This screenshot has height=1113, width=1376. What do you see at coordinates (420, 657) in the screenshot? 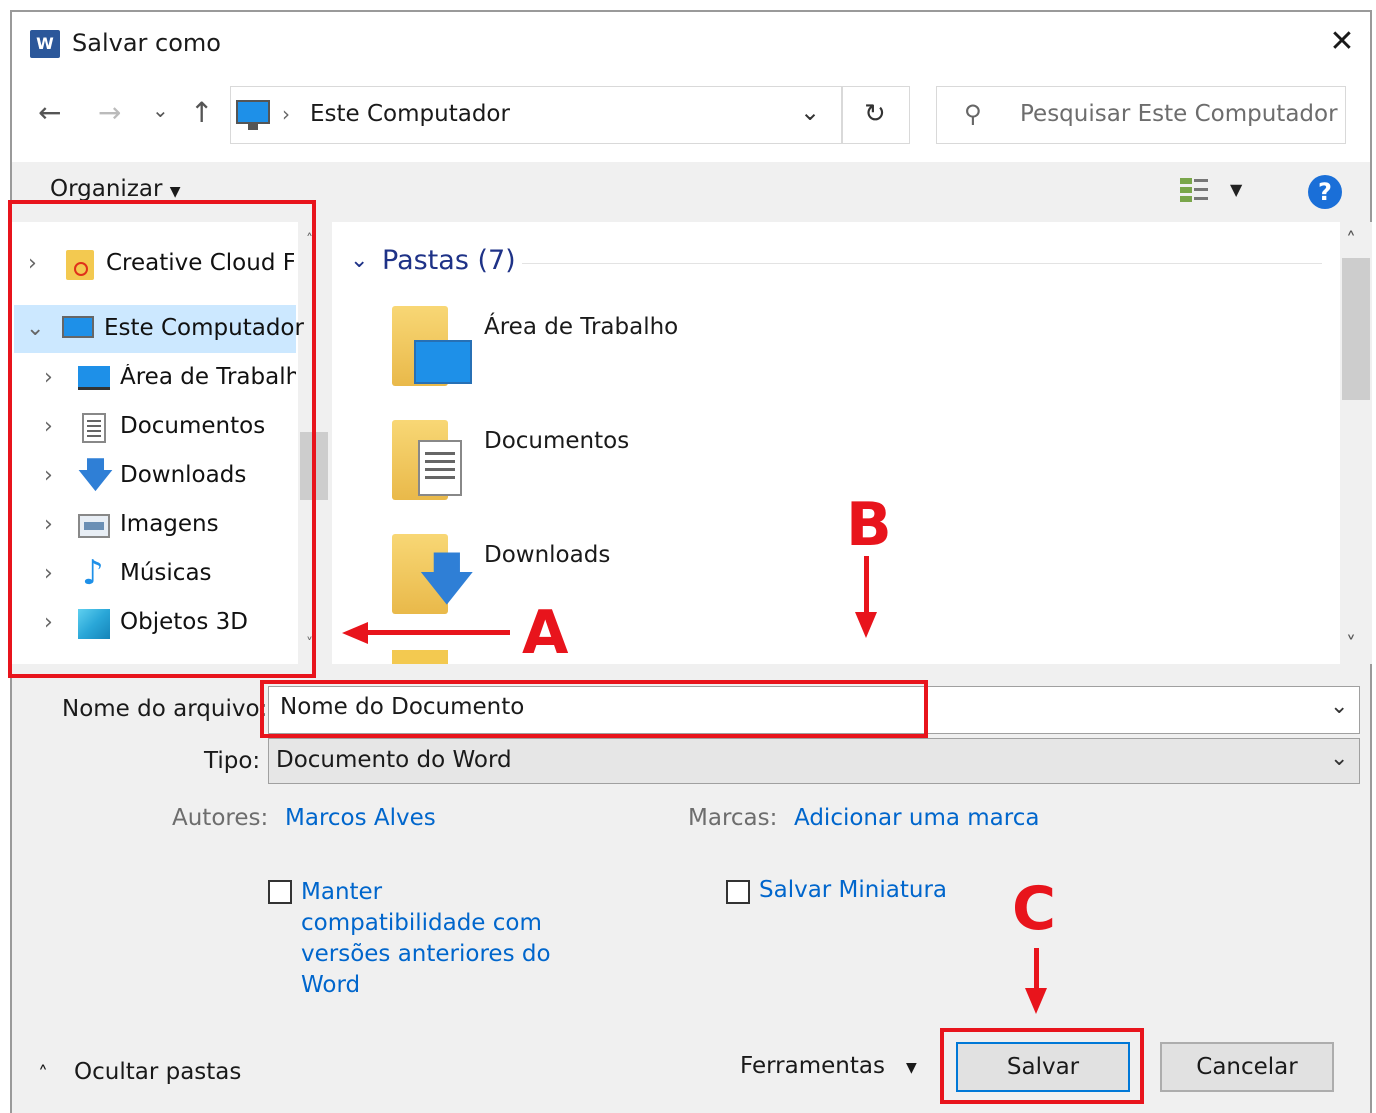
I see `folder-icon` at bounding box center [420, 657].